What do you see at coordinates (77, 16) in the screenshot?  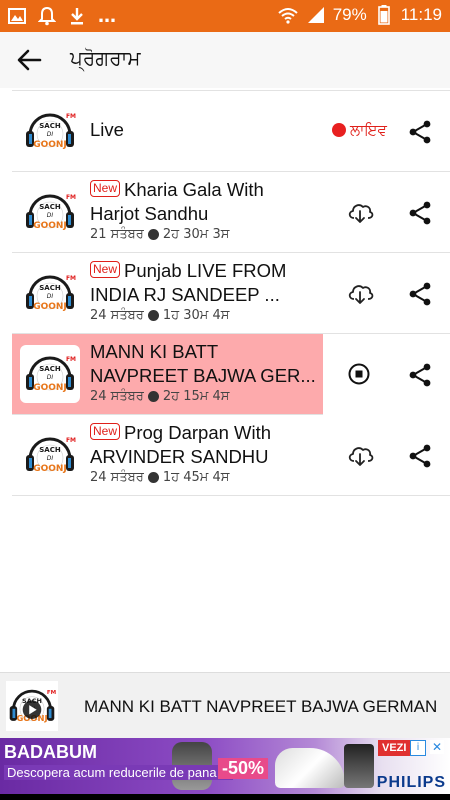 I see `download-icon` at bounding box center [77, 16].